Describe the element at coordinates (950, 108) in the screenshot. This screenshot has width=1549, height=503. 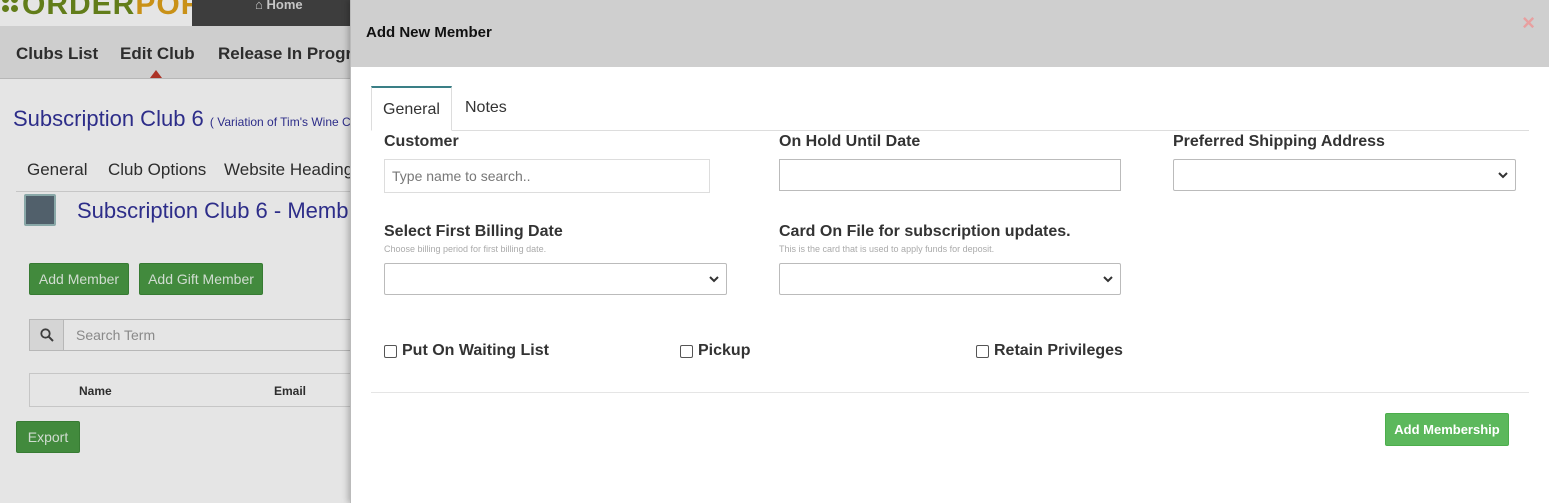
I see `modal-tabs: General Notes` at that location.